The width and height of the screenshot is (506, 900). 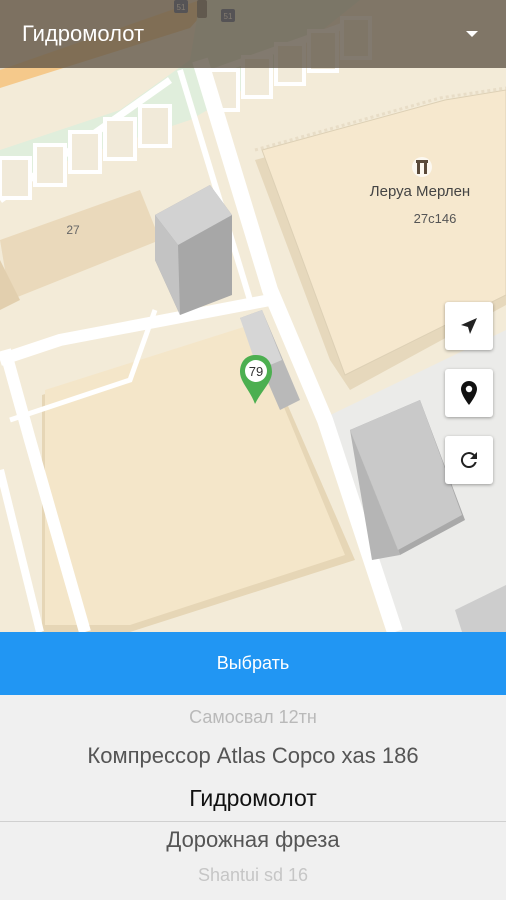 What do you see at coordinates (253, 756) in the screenshot?
I see `picker-item: Компрессор Atlas Copco xas 186` at bounding box center [253, 756].